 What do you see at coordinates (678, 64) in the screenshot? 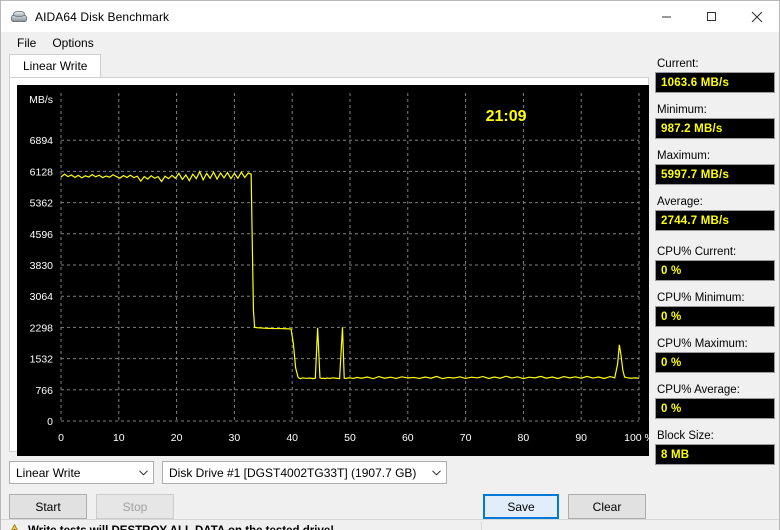
I see `stat-label-current: Current:` at bounding box center [678, 64].